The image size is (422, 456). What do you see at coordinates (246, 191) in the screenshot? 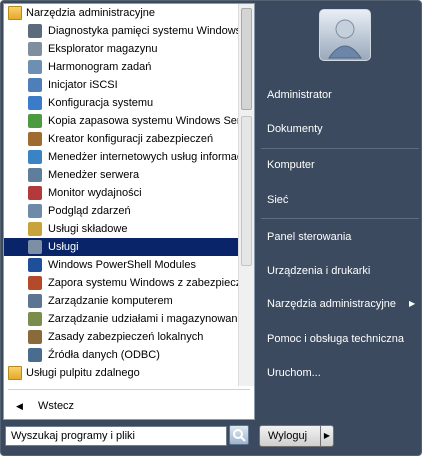
I see `scrollbar-track-highlight` at bounding box center [246, 191].